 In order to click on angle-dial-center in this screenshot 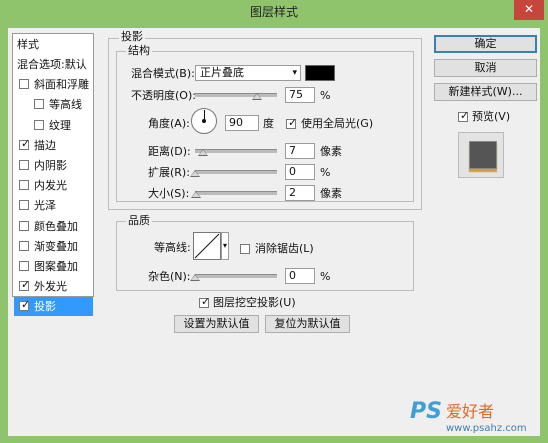, I will do `click(204, 121)`.